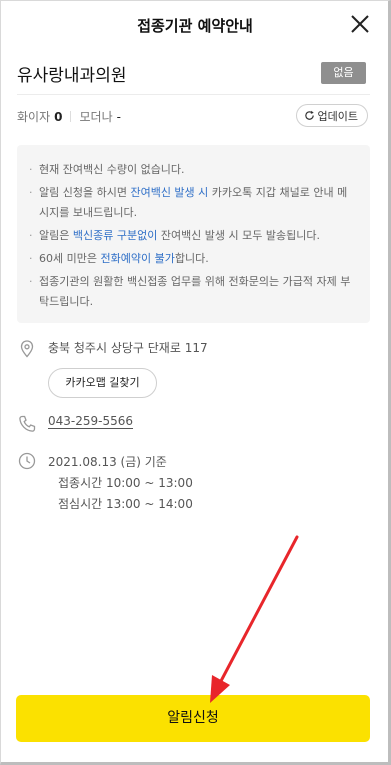 This screenshot has width=391, height=765. Describe the element at coordinates (309, 115) in the screenshot. I see `refresh-icon` at that location.